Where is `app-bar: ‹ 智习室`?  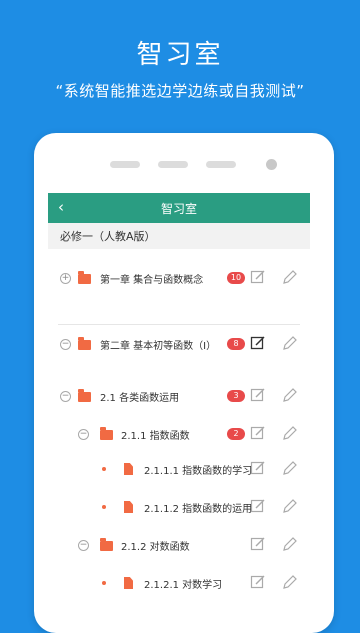 app-bar: ‹ 智习室 is located at coordinates (179, 208).